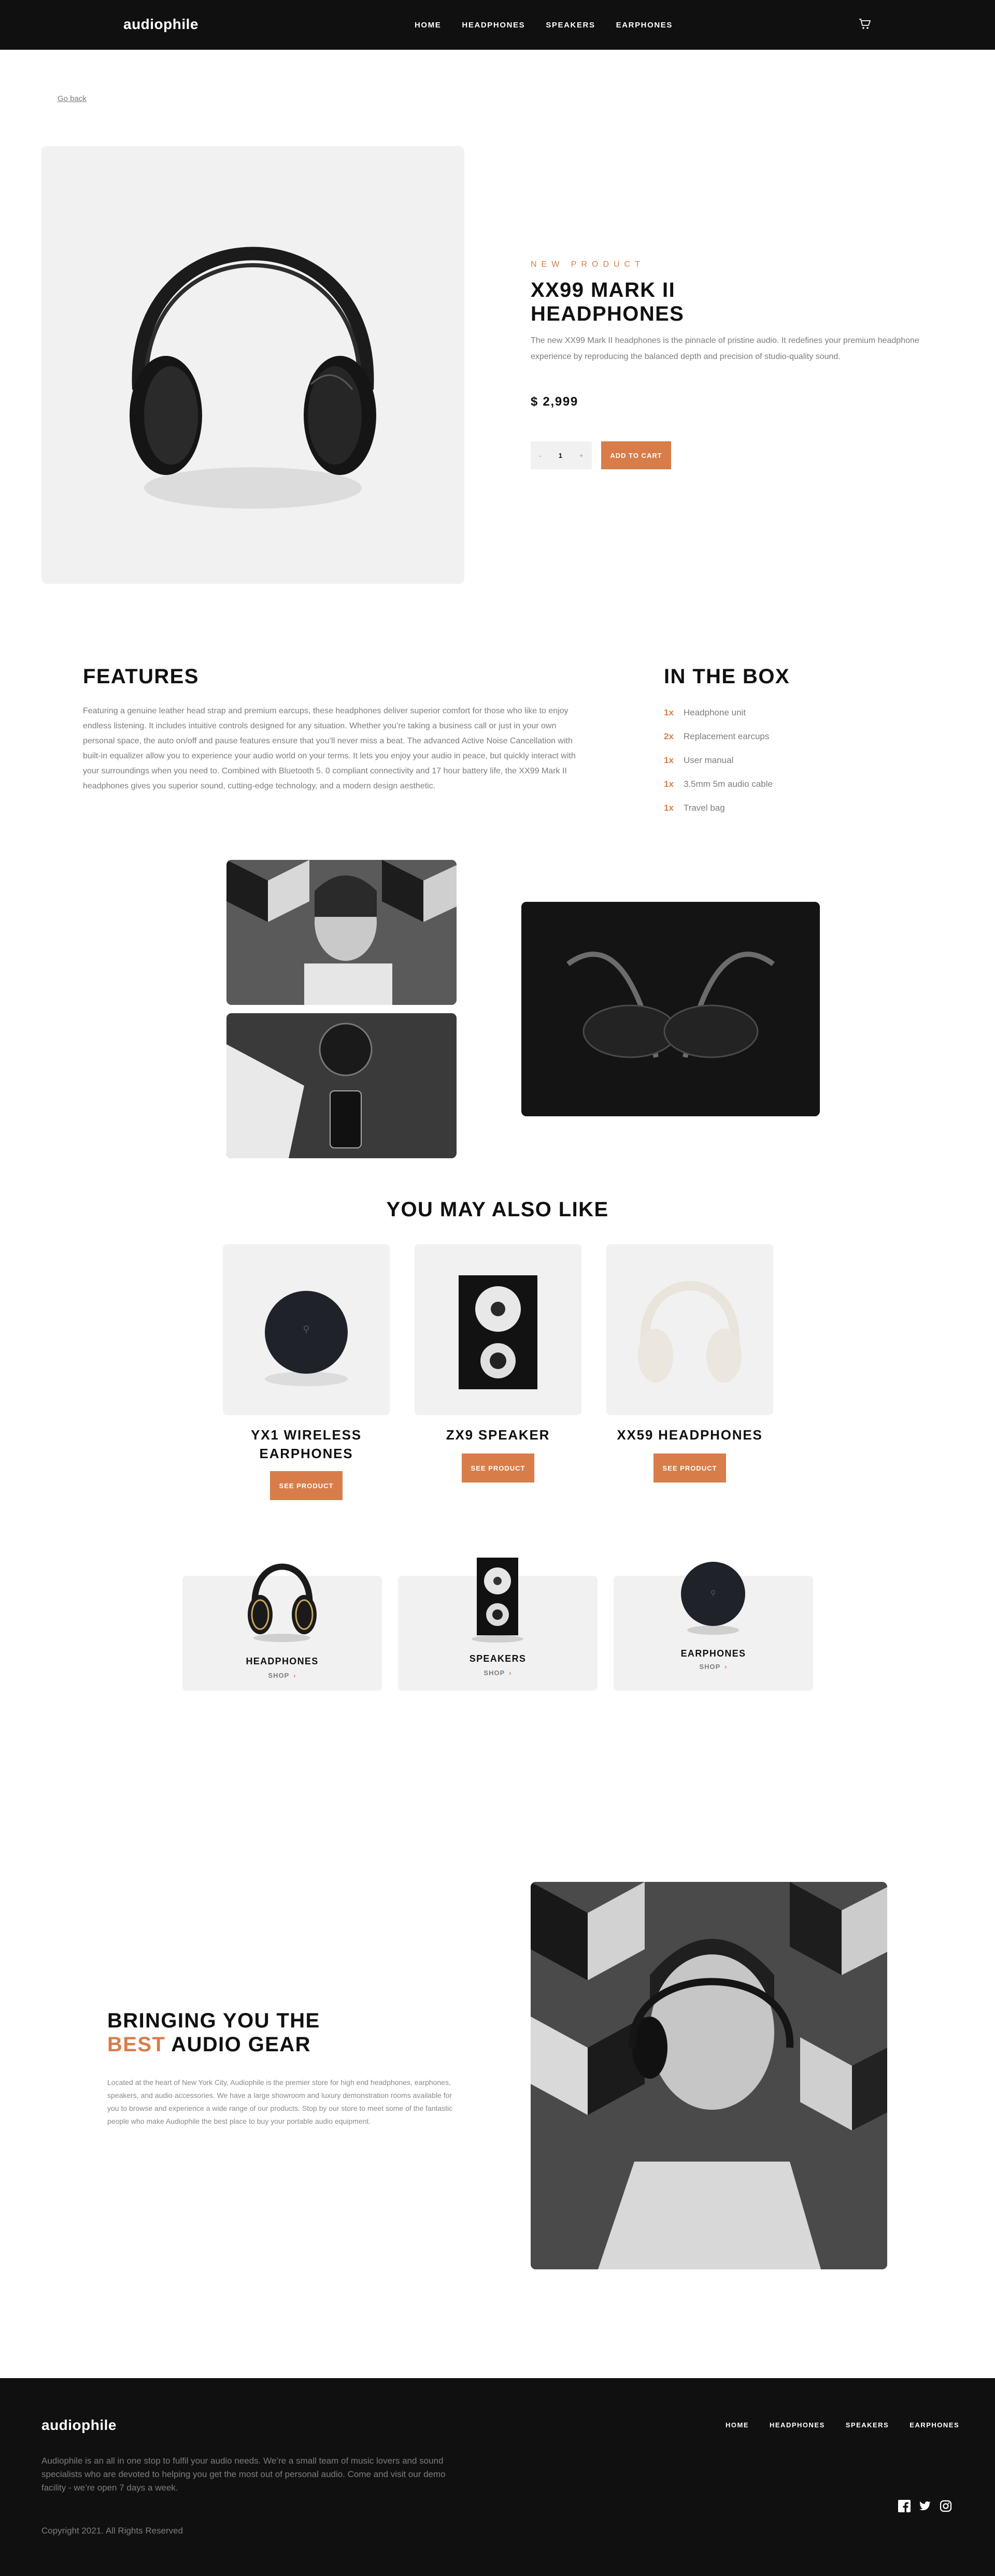  I want to click on nav-earphones: EARPHONES, so click(644, 25).